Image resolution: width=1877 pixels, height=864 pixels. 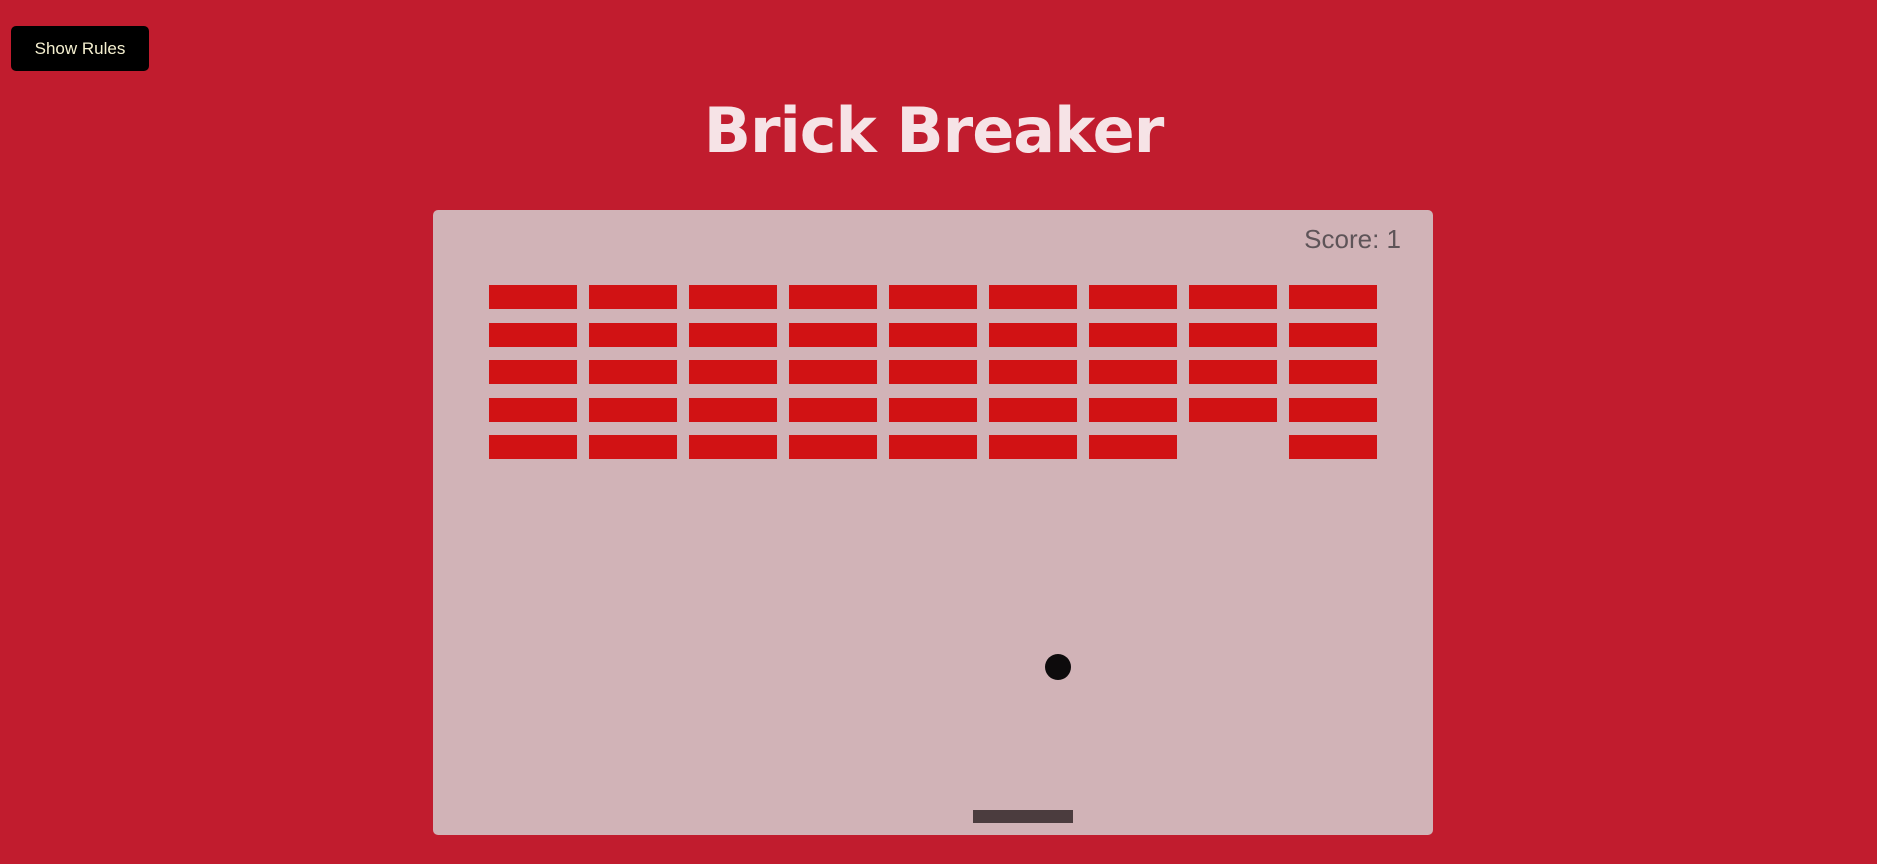 I want to click on score-display: Score: 1, so click(x=1352, y=239).